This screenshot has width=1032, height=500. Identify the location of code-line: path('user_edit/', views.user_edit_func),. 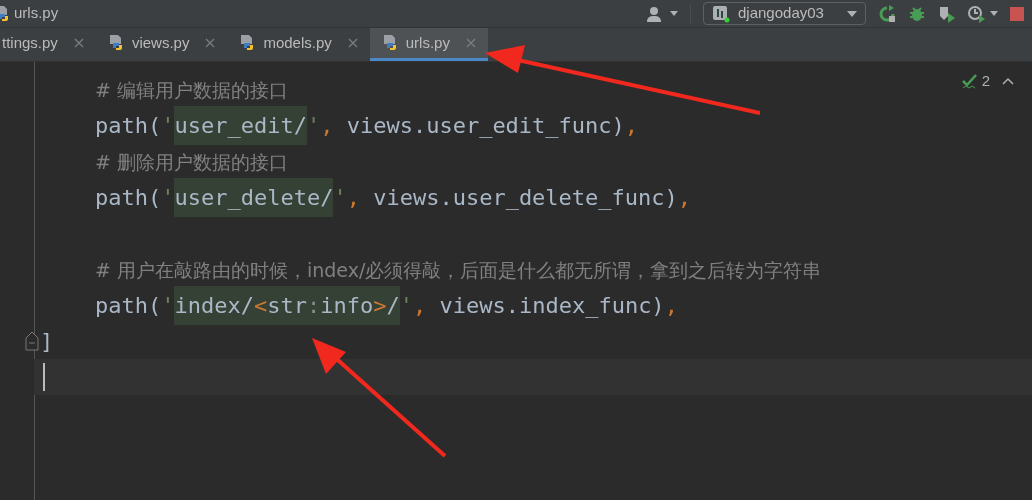
(367, 125).